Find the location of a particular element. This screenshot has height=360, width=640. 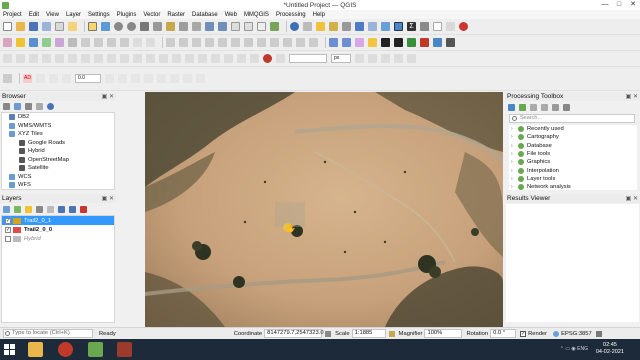

toggle-extents-icon is located at coordinates (328, 333).